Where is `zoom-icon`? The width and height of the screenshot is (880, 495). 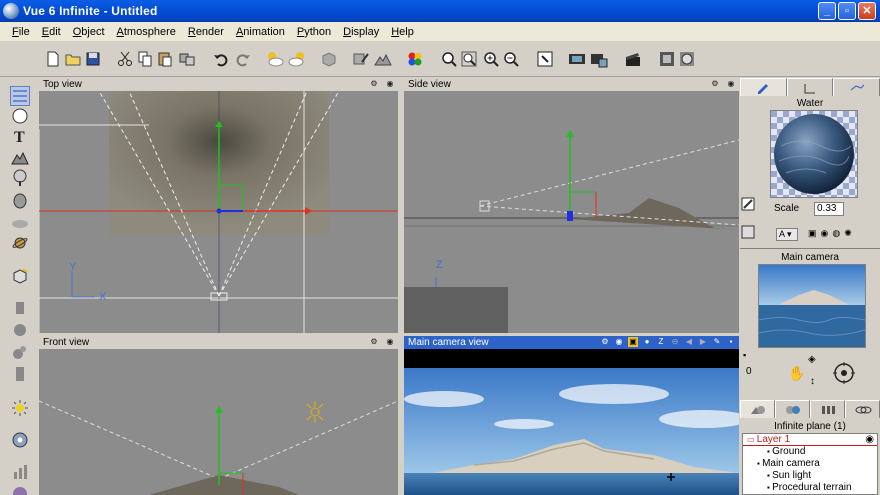
zoom-icon is located at coordinates (449, 59).